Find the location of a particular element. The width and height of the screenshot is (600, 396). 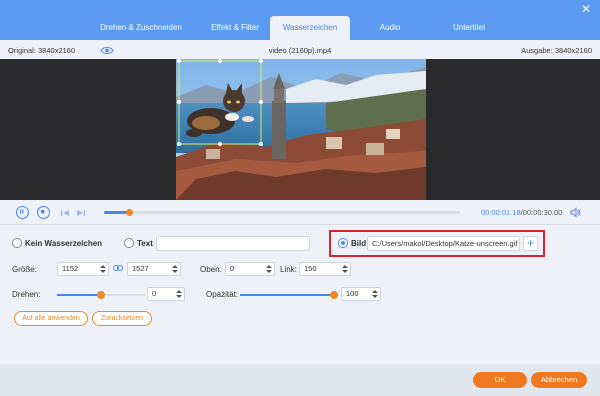

width-stepper: 1152 is located at coordinates (83, 269).